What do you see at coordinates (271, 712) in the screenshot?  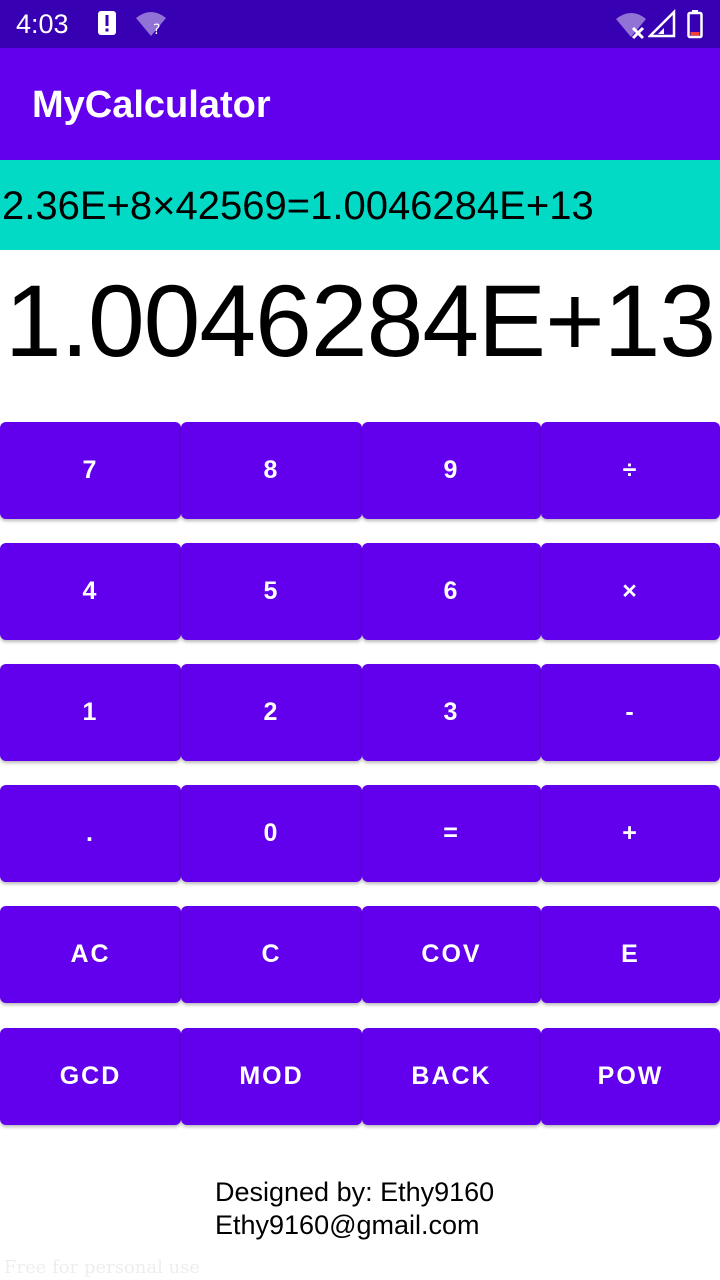 I see `digit-2-button: 2` at bounding box center [271, 712].